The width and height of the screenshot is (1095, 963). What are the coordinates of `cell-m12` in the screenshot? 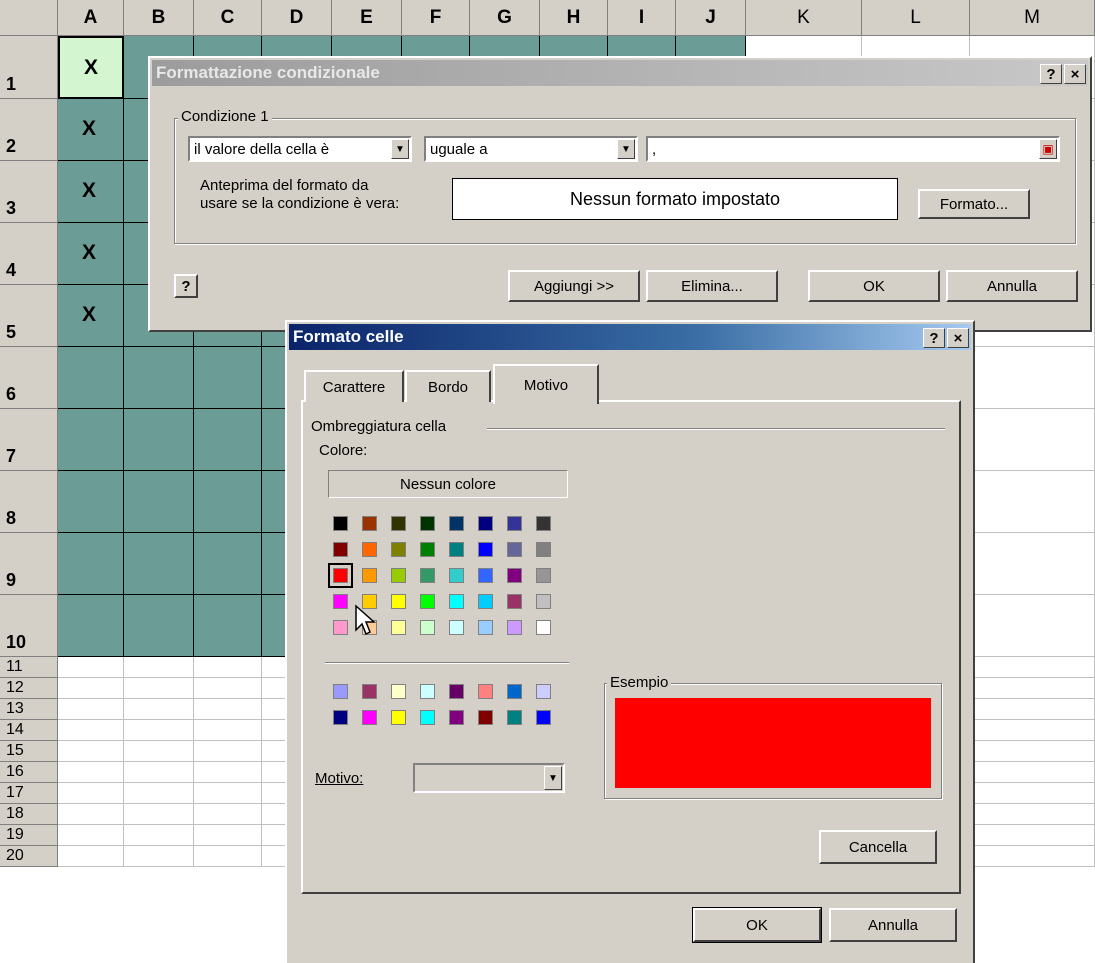 It's located at (1032, 688).